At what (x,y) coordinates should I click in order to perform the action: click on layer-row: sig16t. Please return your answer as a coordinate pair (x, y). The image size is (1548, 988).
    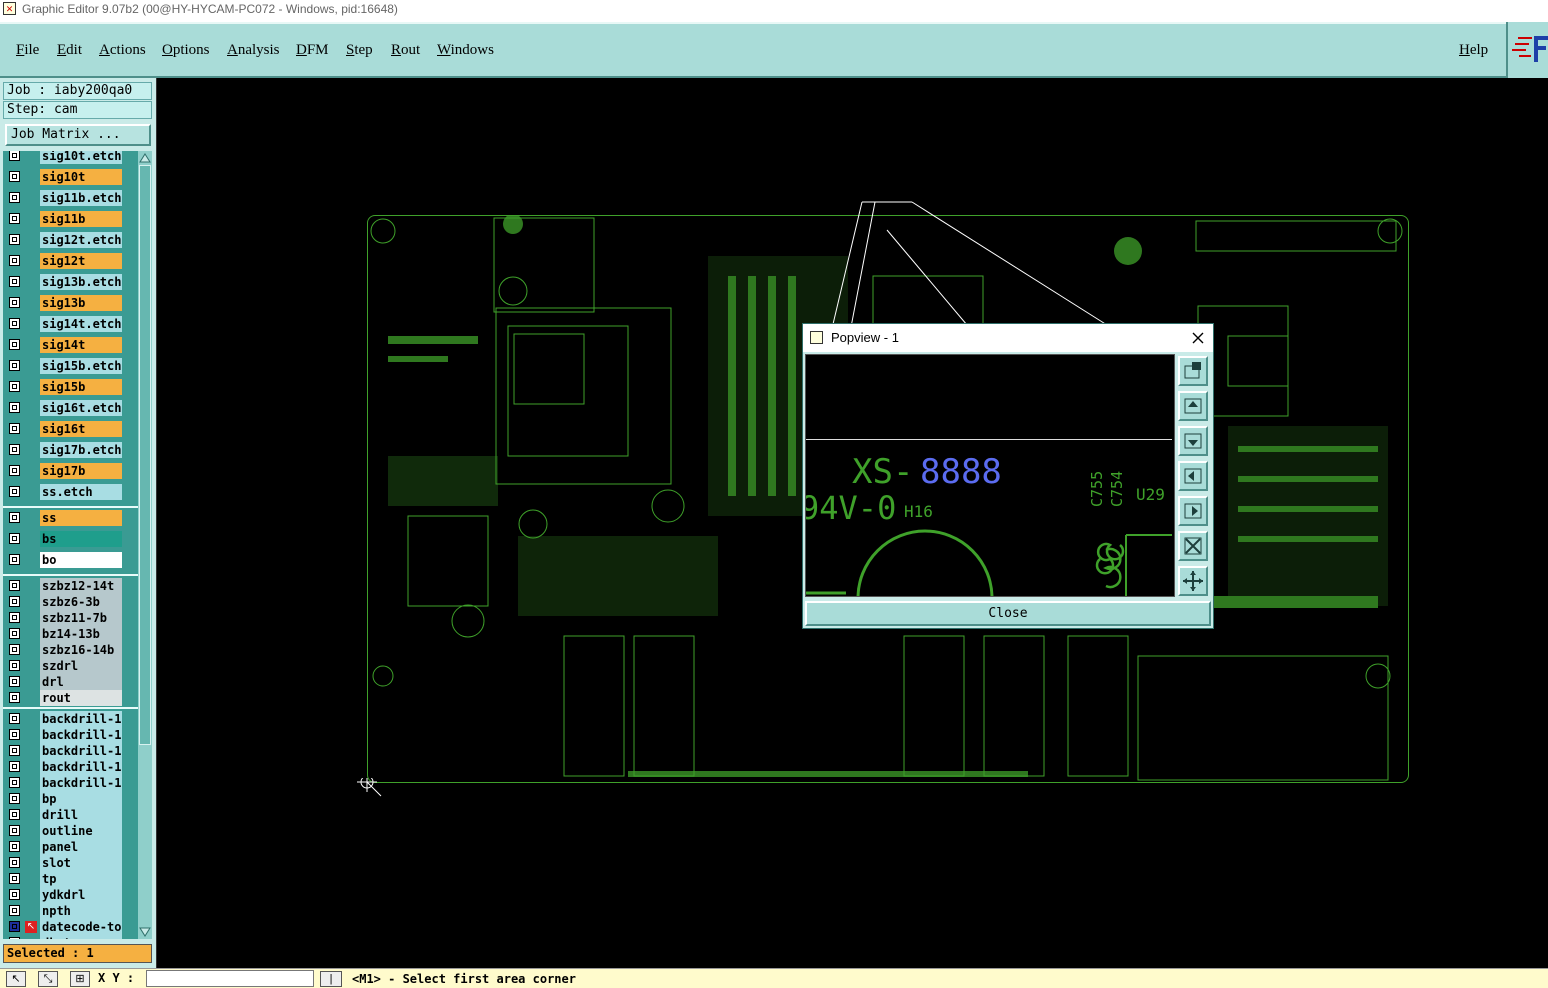
    Looking at the image, I should click on (70, 429).